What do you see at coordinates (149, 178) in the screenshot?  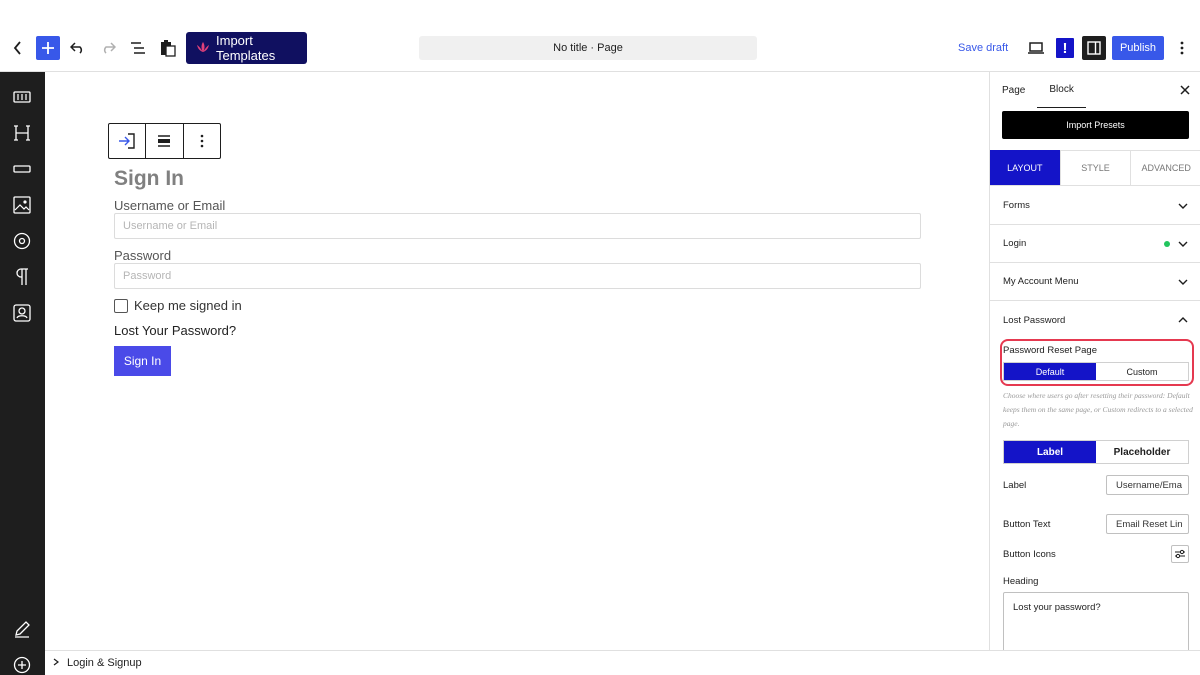 I see `signin-heading: Sign In` at bounding box center [149, 178].